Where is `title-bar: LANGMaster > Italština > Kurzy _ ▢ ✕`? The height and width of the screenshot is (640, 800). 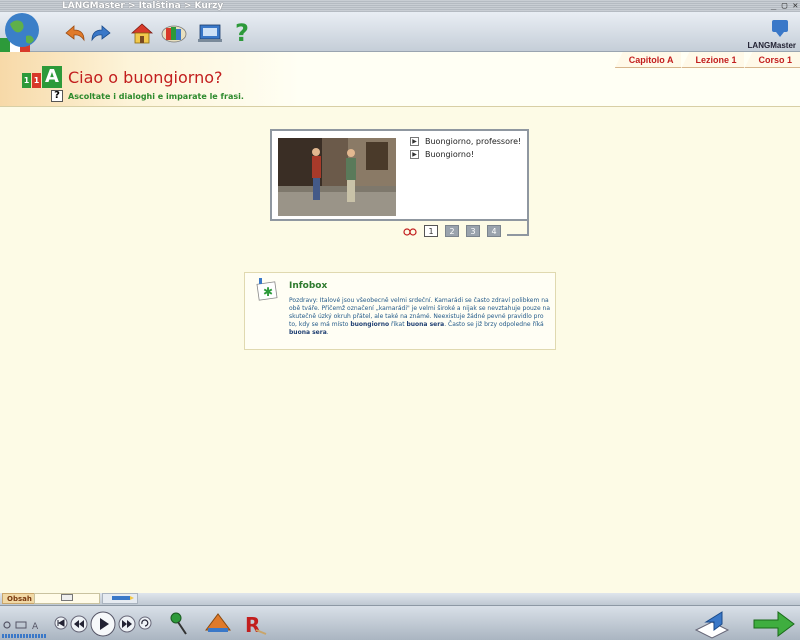
title-bar: LANGMaster > Italština > Kurzy _ ▢ ✕ is located at coordinates (400, 6).